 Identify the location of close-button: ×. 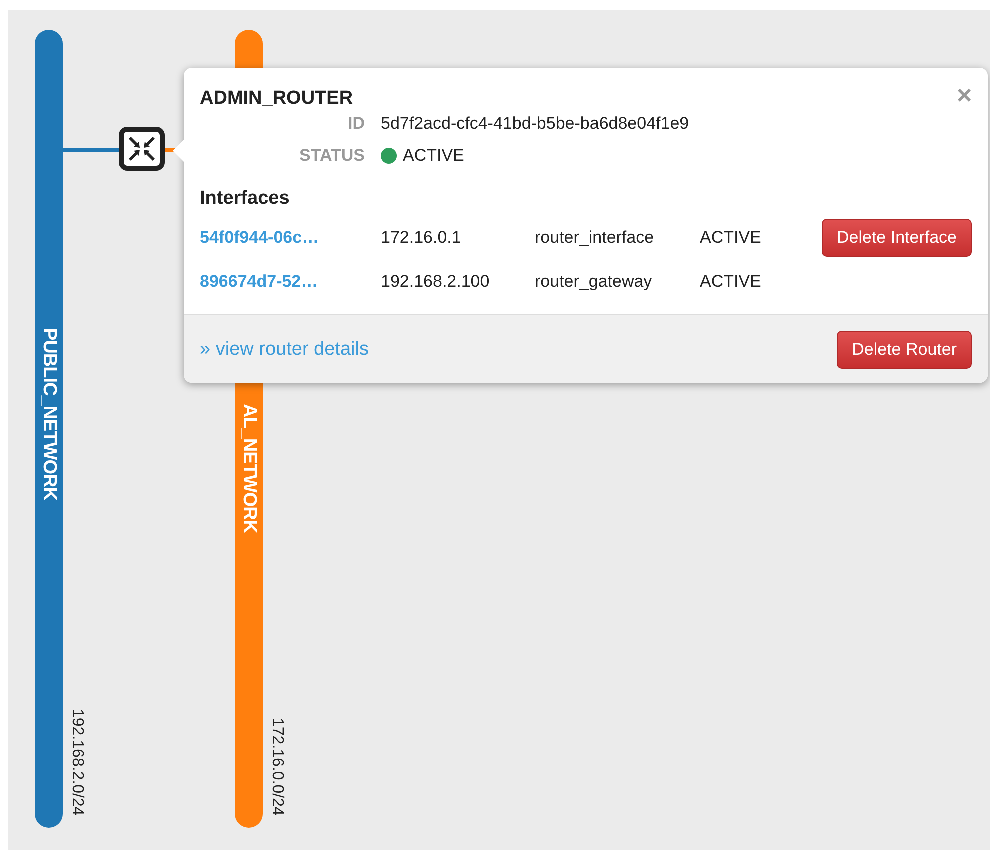
(964, 95).